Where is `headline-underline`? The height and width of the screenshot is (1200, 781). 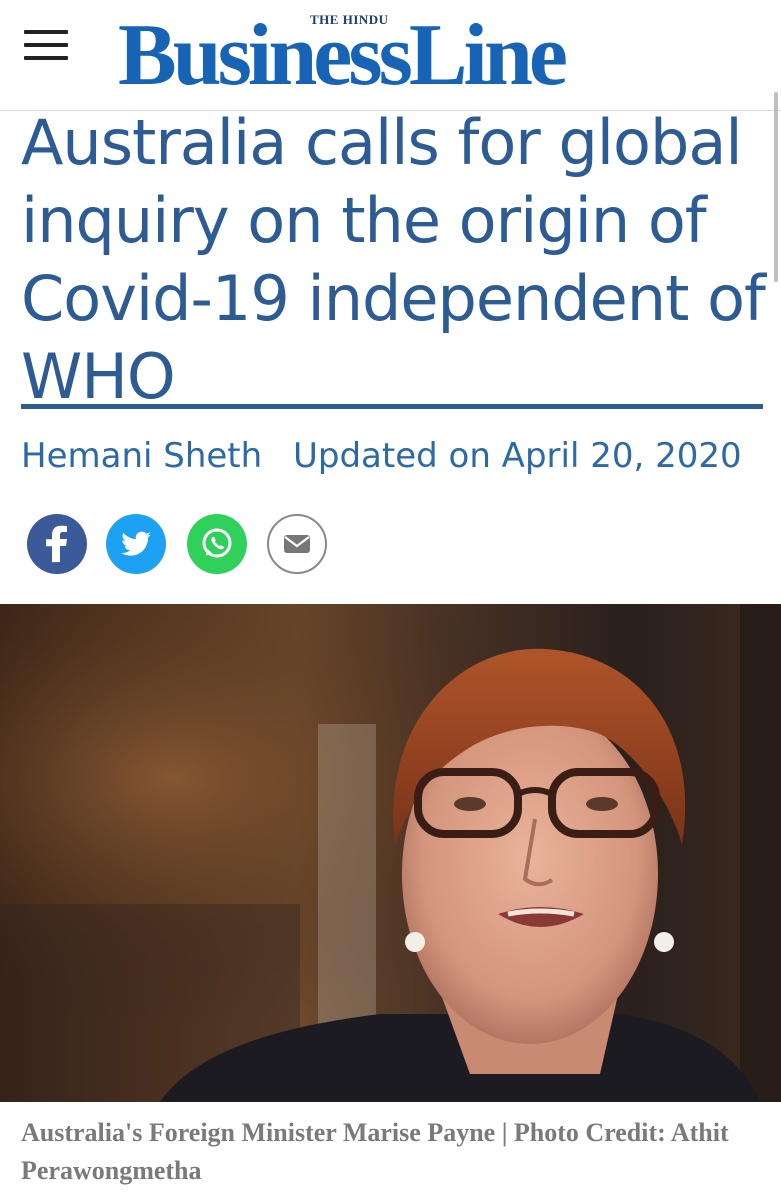 headline-underline is located at coordinates (392, 406).